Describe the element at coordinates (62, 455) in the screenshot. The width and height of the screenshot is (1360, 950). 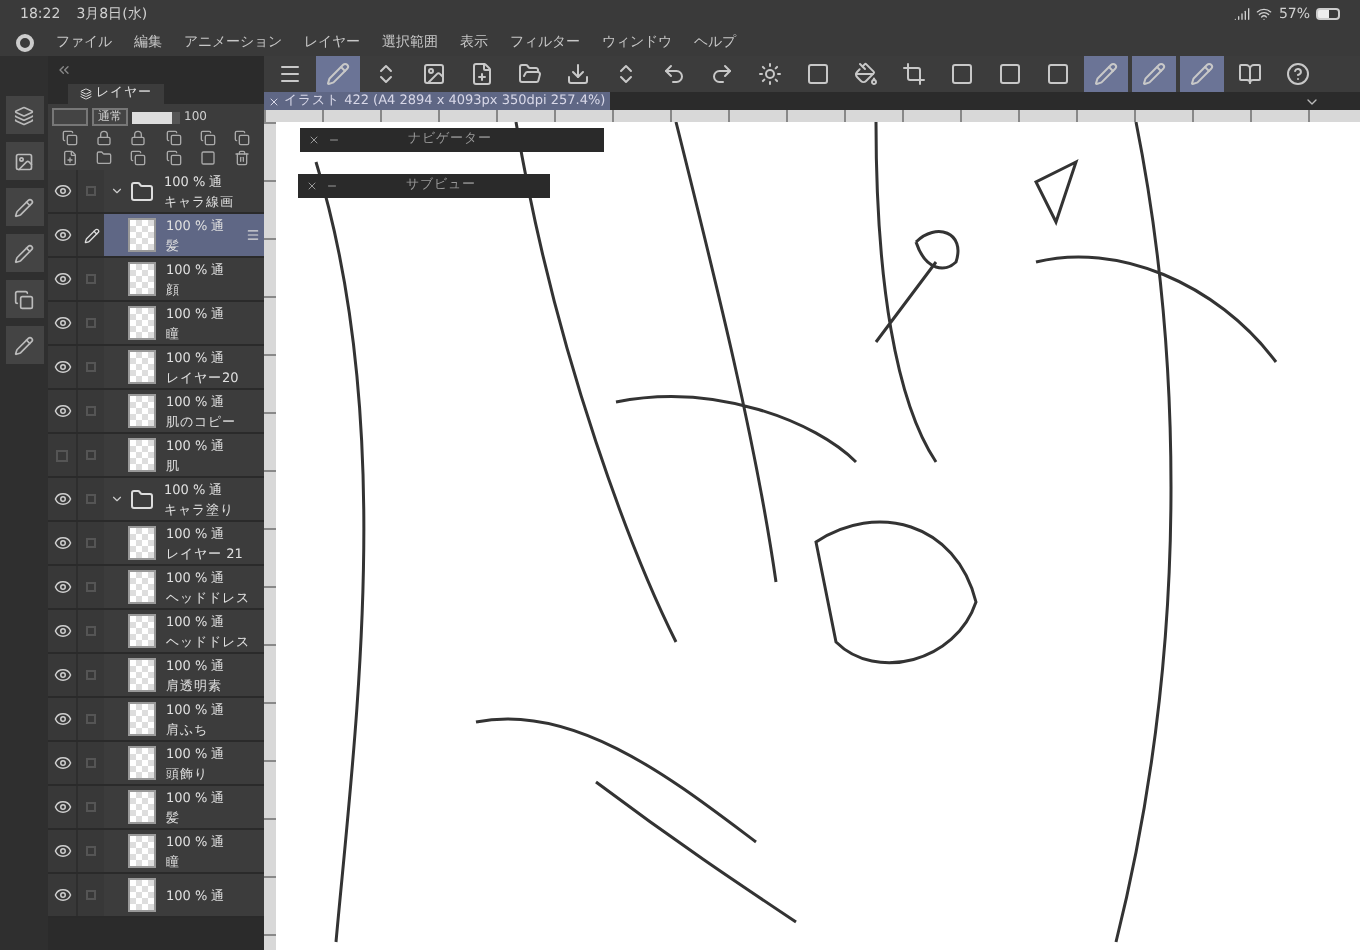
I see `hidden-toggle` at that location.